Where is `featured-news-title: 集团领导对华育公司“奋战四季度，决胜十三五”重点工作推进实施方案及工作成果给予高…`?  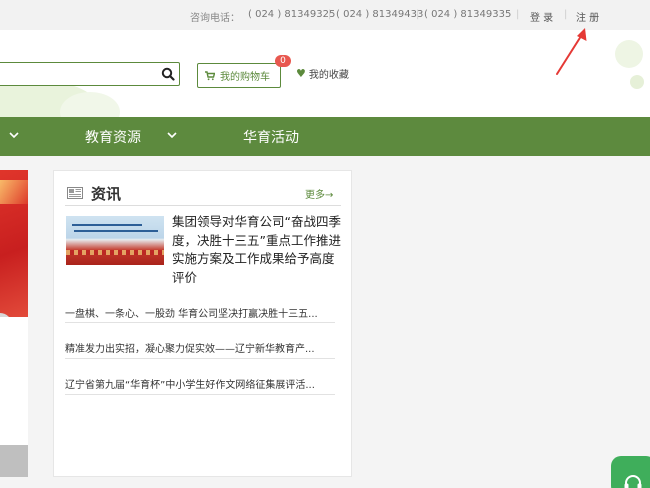
featured-news-title: 集团领导对华育公司“奋战四季度，决胜十三五”重点工作推进实施方案及工作成果给予高… is located at coordinates (257, 250).